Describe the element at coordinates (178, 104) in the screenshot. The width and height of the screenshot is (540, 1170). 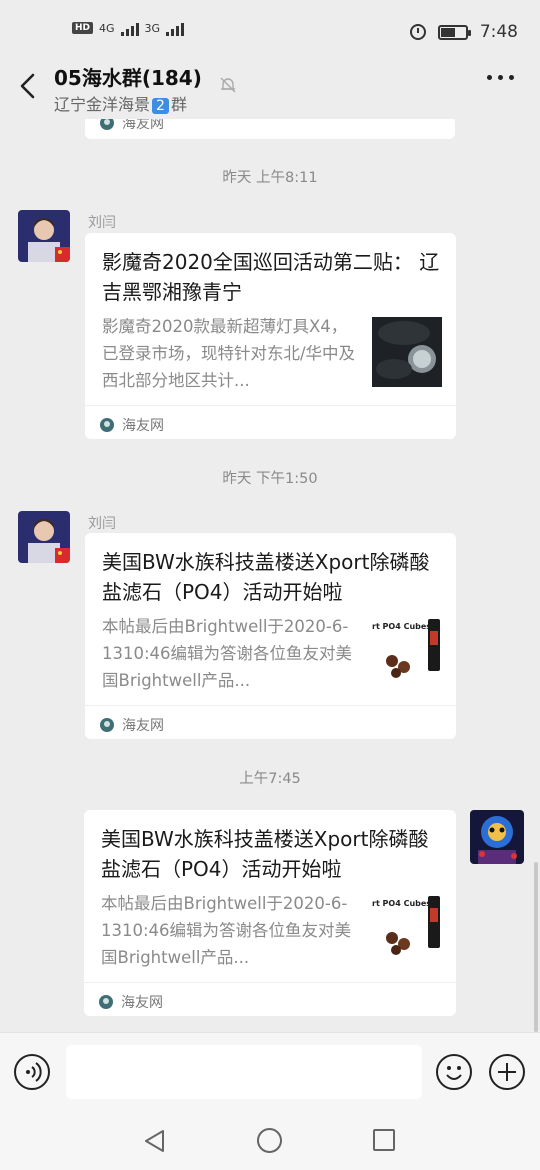
I see `subtitle-suffix: 群` at that location.